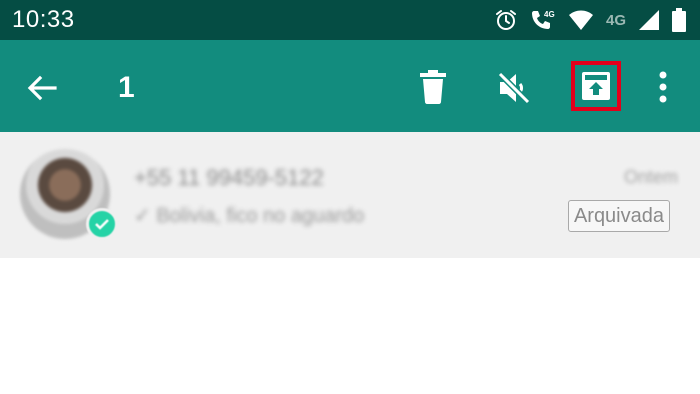 The image size is (700, 394). I want to click on mute-button, so click(514, 88).